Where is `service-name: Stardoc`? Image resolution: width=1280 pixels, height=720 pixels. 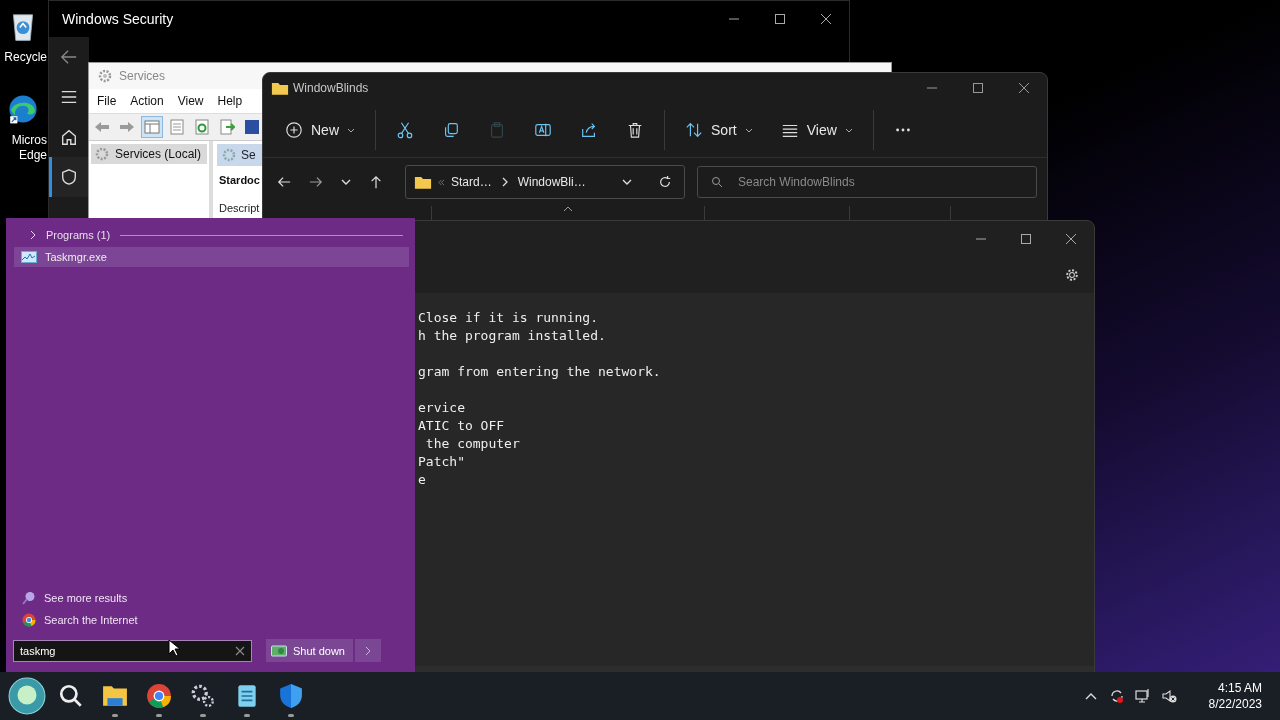 service-name: Stardoc is located at coordinates (239, 180).